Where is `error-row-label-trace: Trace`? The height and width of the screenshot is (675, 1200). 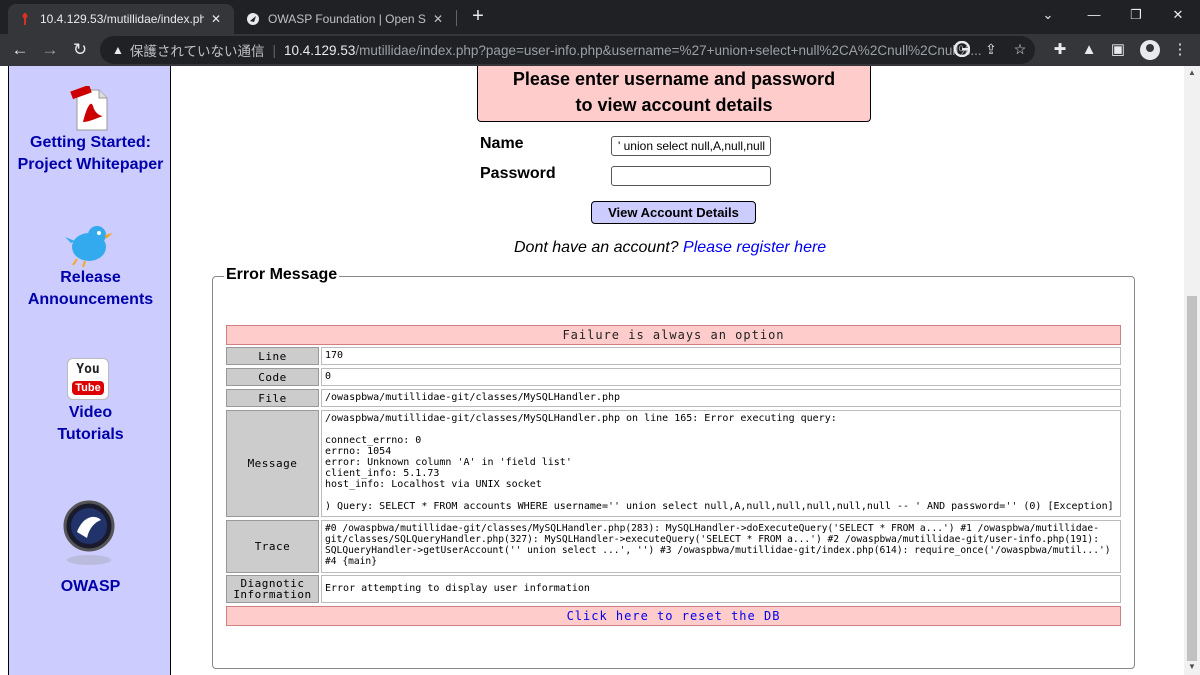 error-row-label-trace: Trace is located at coordinates (272, 546).